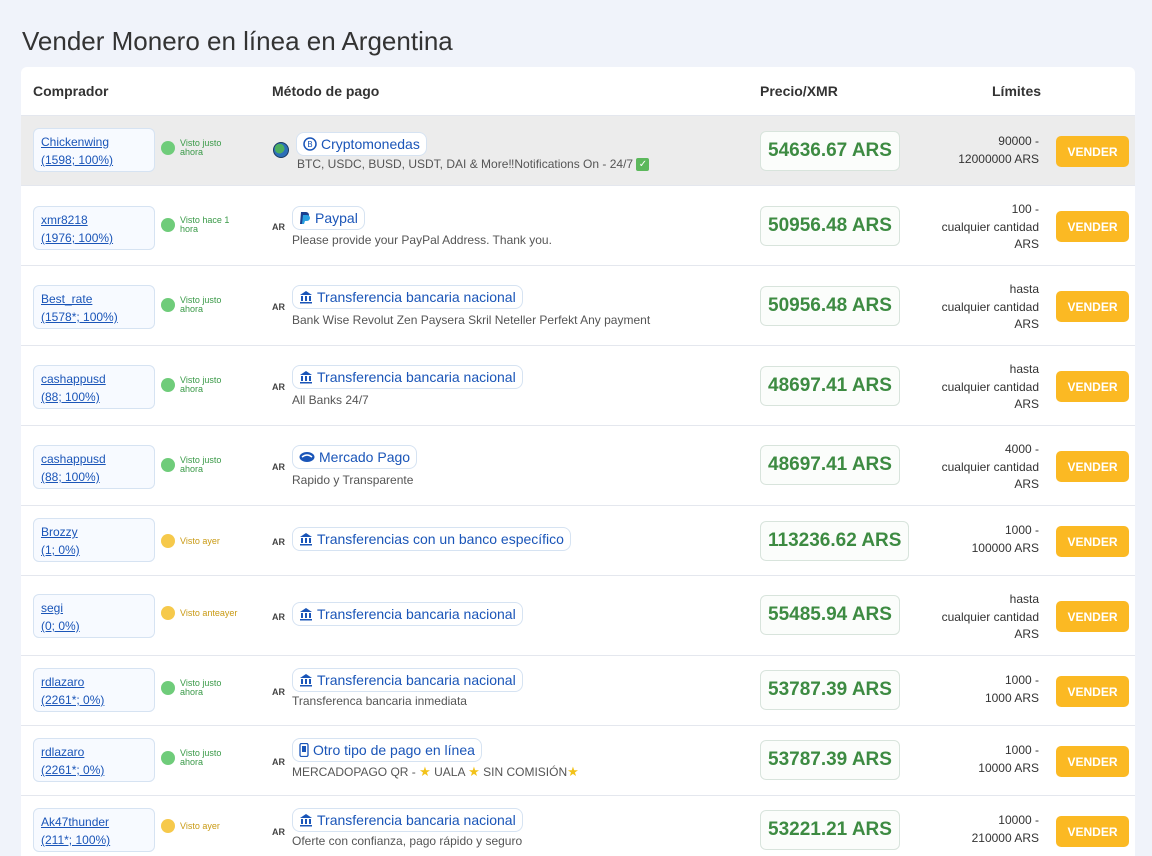 The image size is (1152, 856). I want to click on trade-limits: hasta cualquier cantidad ARS, so click(990, 307).